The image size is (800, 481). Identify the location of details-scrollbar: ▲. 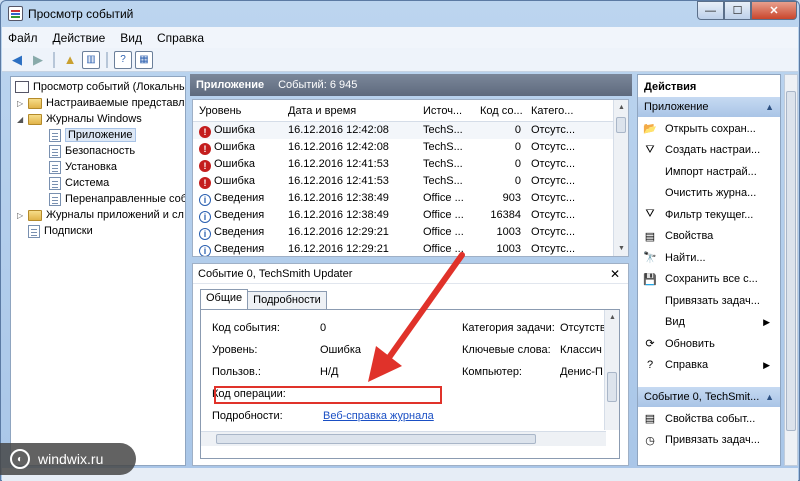
(611, 370).